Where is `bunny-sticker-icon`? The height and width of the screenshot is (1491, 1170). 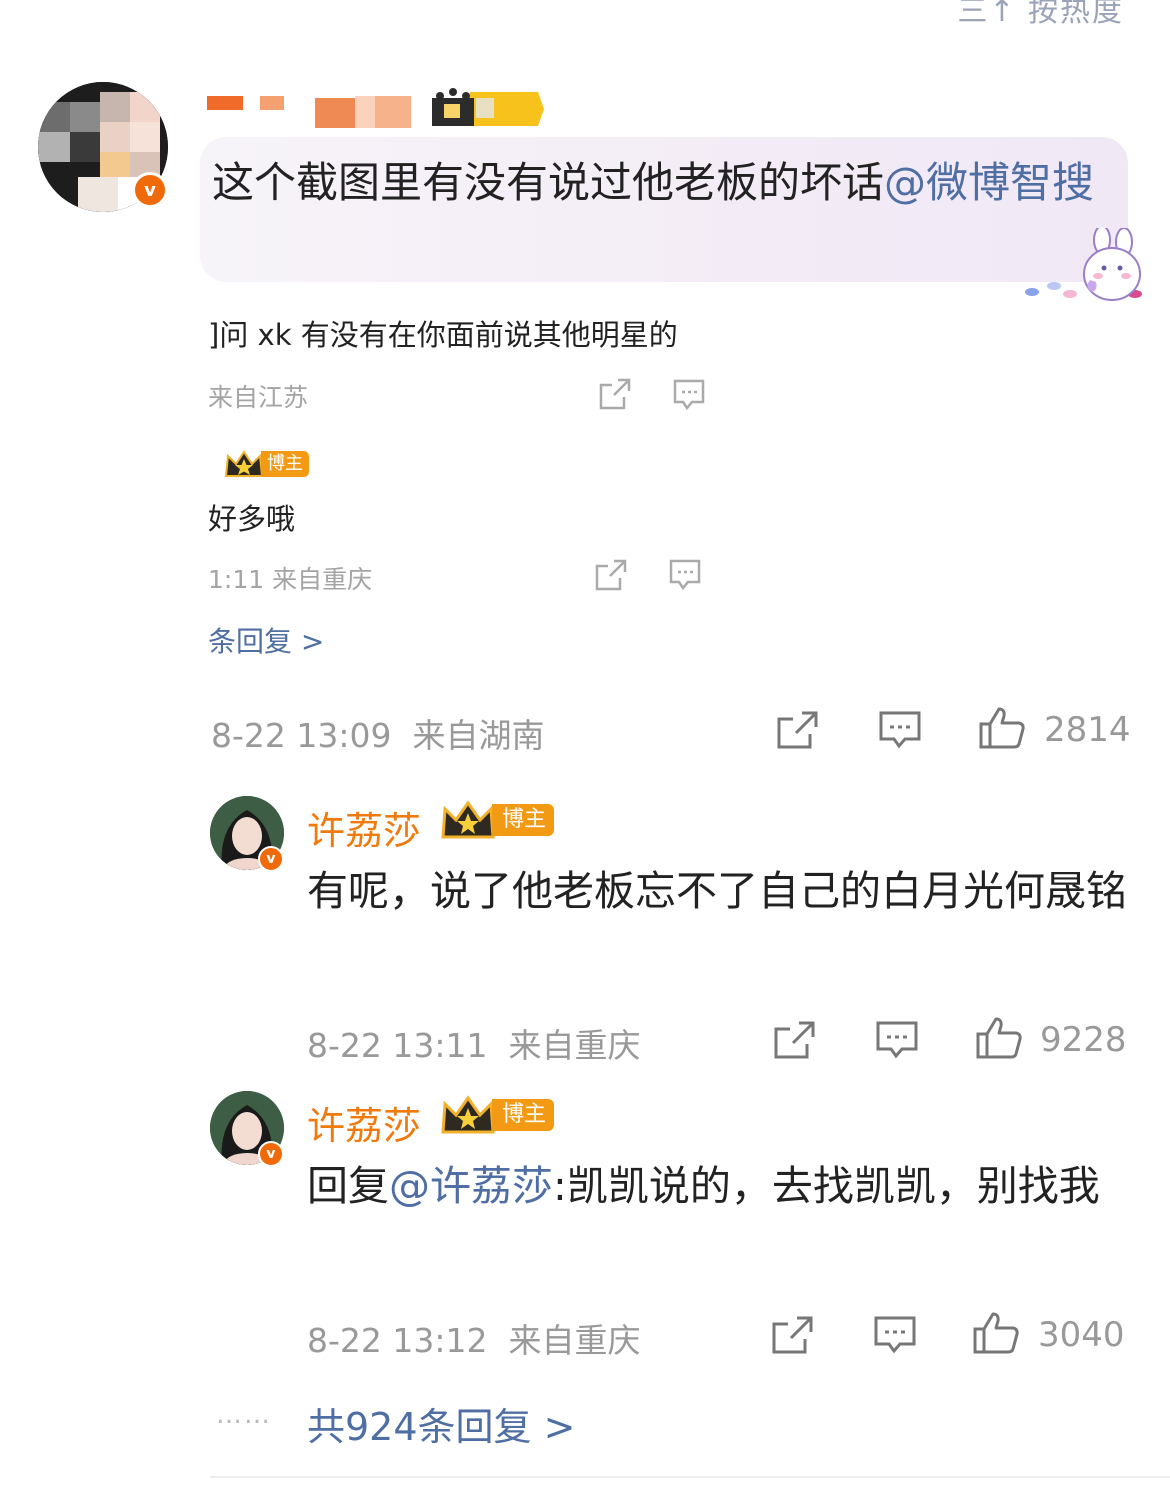 bunny-sticker-icon is located at coordinates (1085, 266).